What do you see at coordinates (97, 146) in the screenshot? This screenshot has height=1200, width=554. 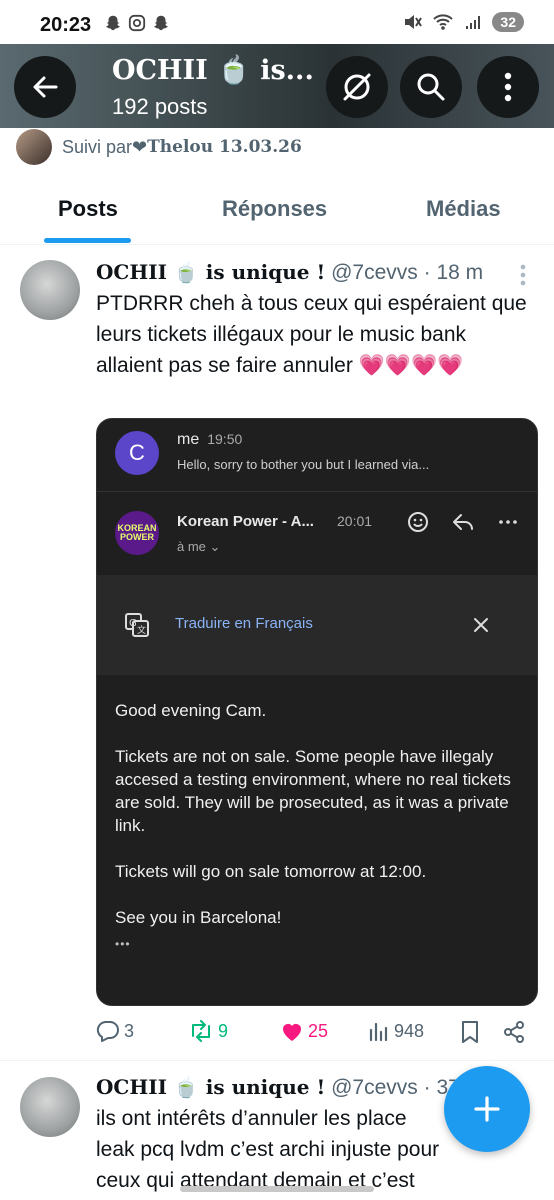 I see `followed-by-prefix: Suivi par` at bounding box center [97, 146].